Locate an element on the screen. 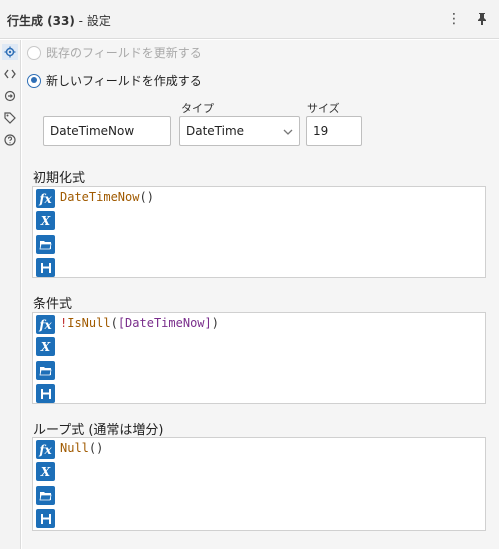 This screenshot has height=549, width=499. help-icon is located at coordinates (10, 140).